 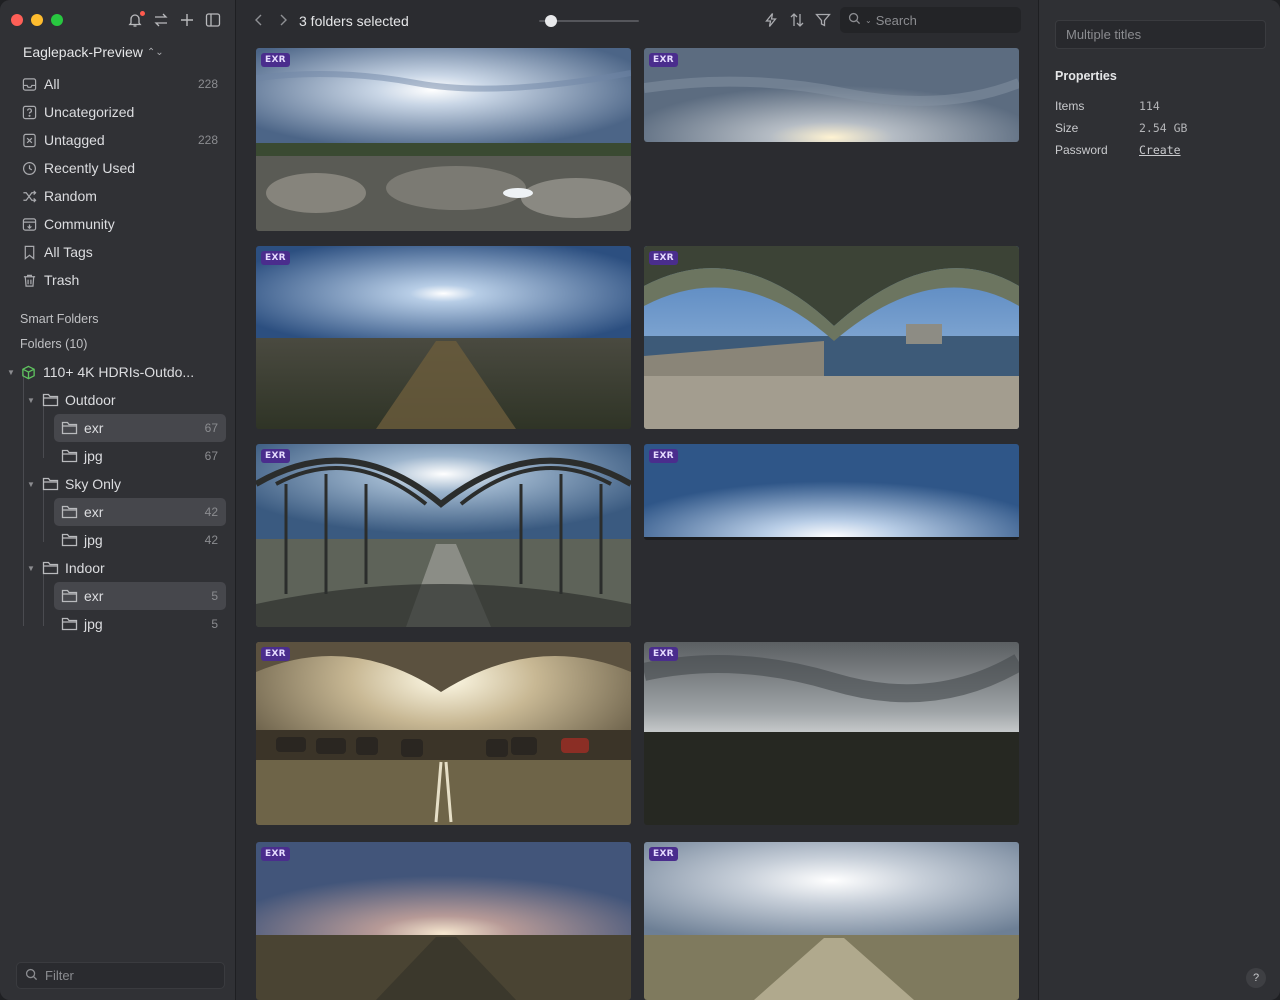 I want to click on sidebar-item-recently-used: Recently Used, so click(x=120, y=168).